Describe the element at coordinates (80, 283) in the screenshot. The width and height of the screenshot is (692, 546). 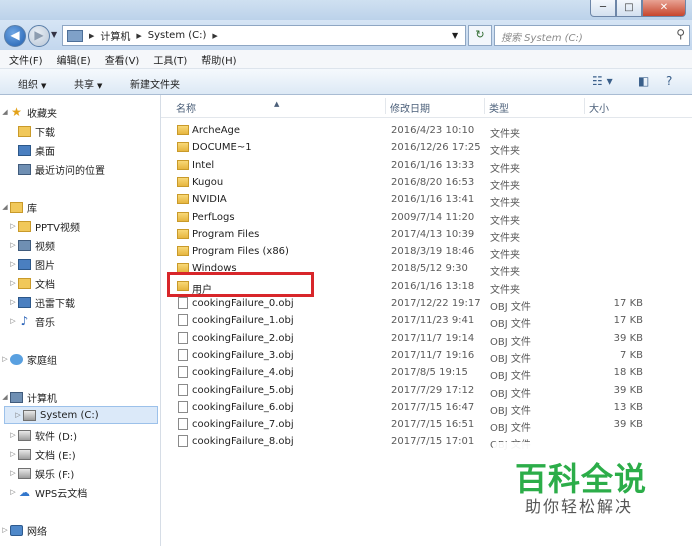
I see `nav-documents: ▷ 文档` at that location.